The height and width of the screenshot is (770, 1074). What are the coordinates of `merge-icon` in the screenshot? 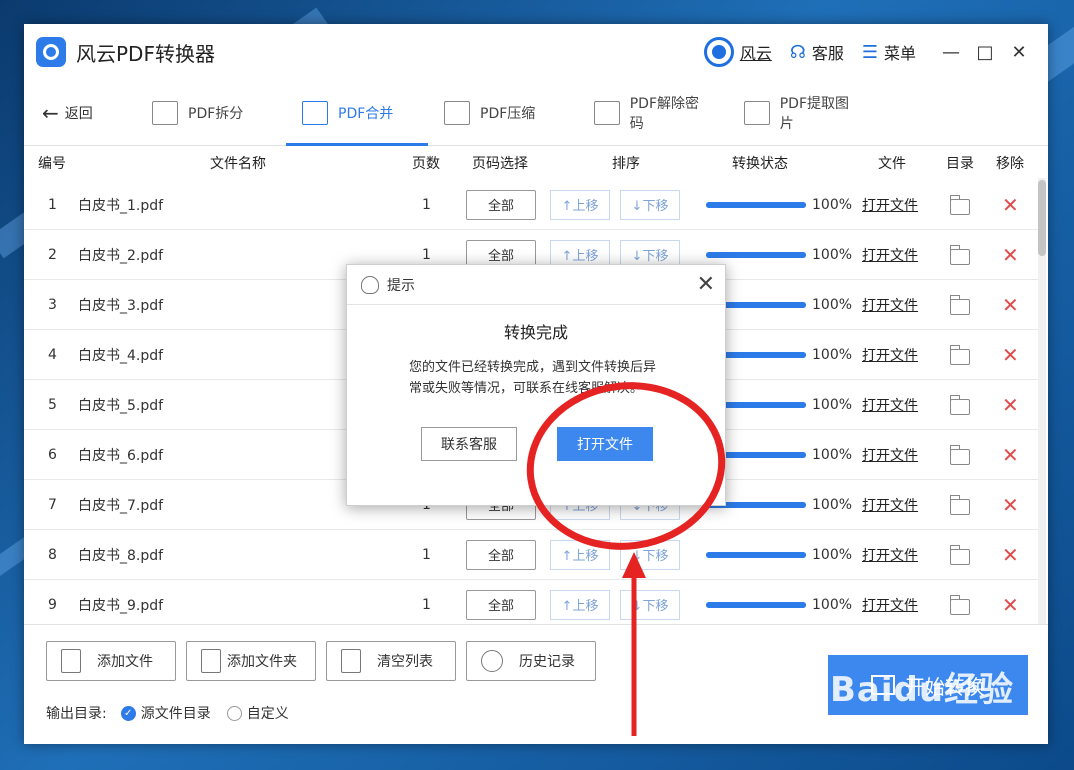 It's located at (315, 112).